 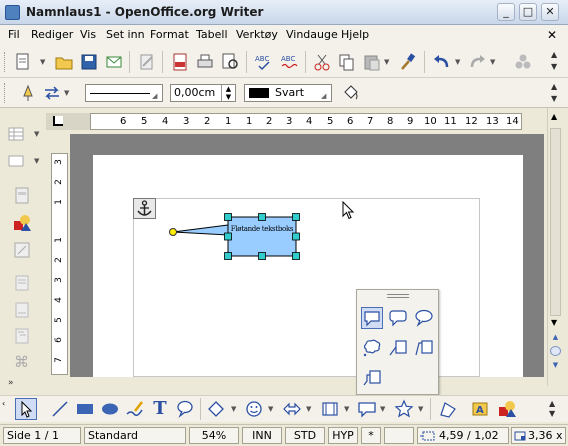 I want to click on freeform-line-icon, so click(x=135, y=409).